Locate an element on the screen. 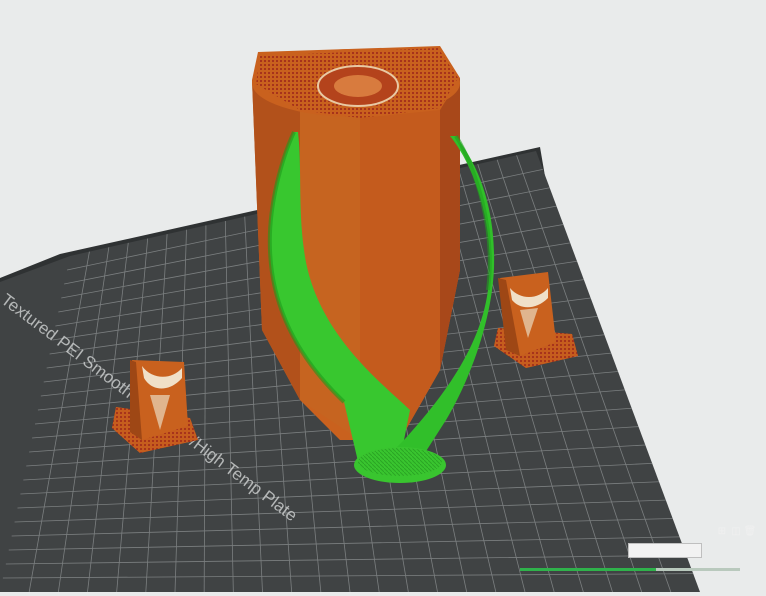 The height and width of the screenshot is (596, 766). orientation-icon: ◫ is located at coordinates (736, 531).